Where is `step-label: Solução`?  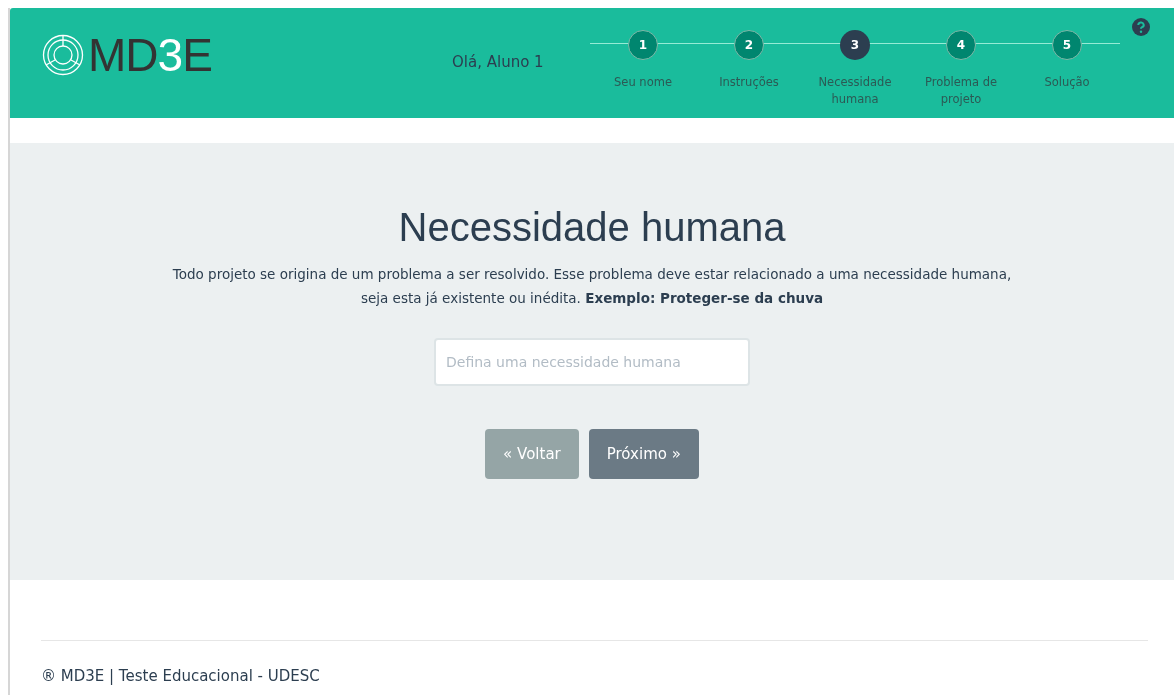
step-label: Solução is located at coordinates (1067, 82).